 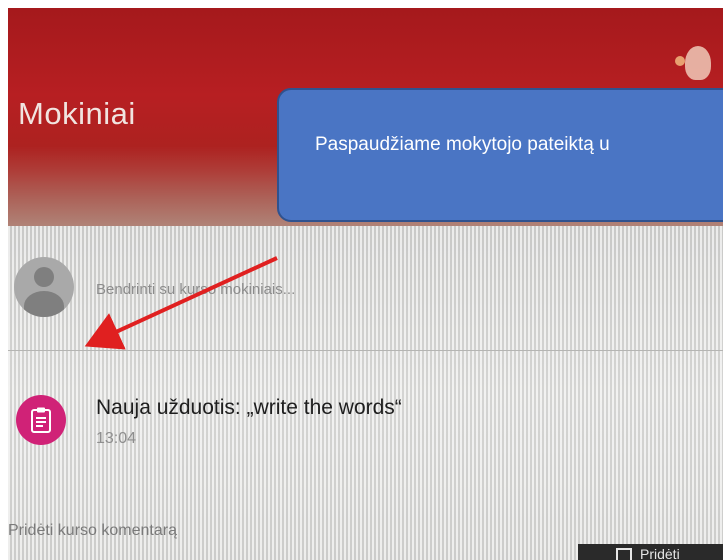 I want to click on red-arrow, so click(x=181, y=303).